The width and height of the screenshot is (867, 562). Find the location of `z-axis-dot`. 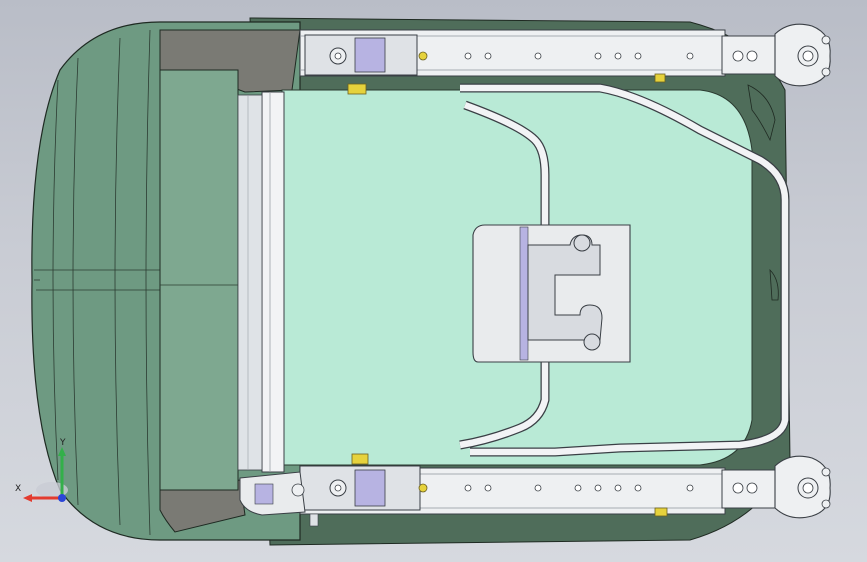

z-axis-dot is located at coordinates (62, 498).